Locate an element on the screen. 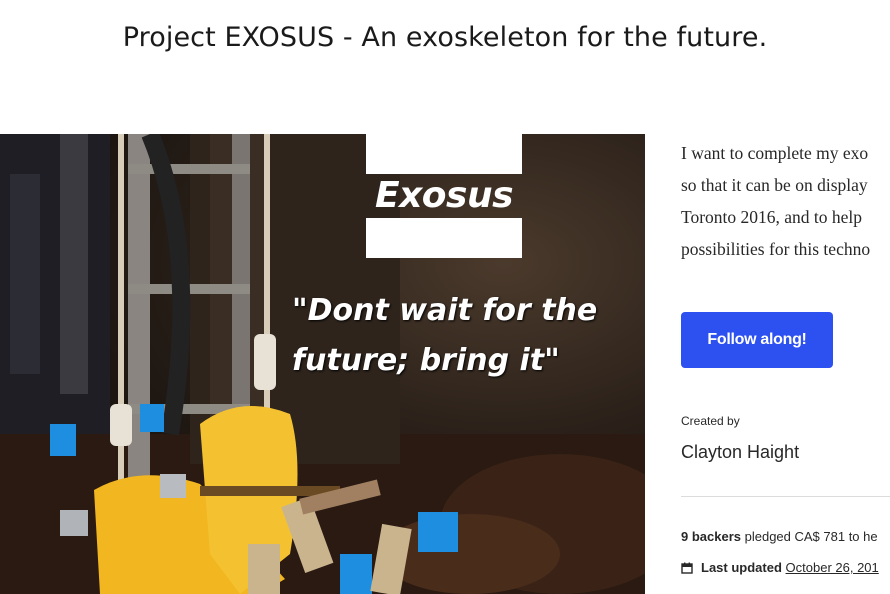  follow-along-button: Follow along! is located at coordinates (757, 340).